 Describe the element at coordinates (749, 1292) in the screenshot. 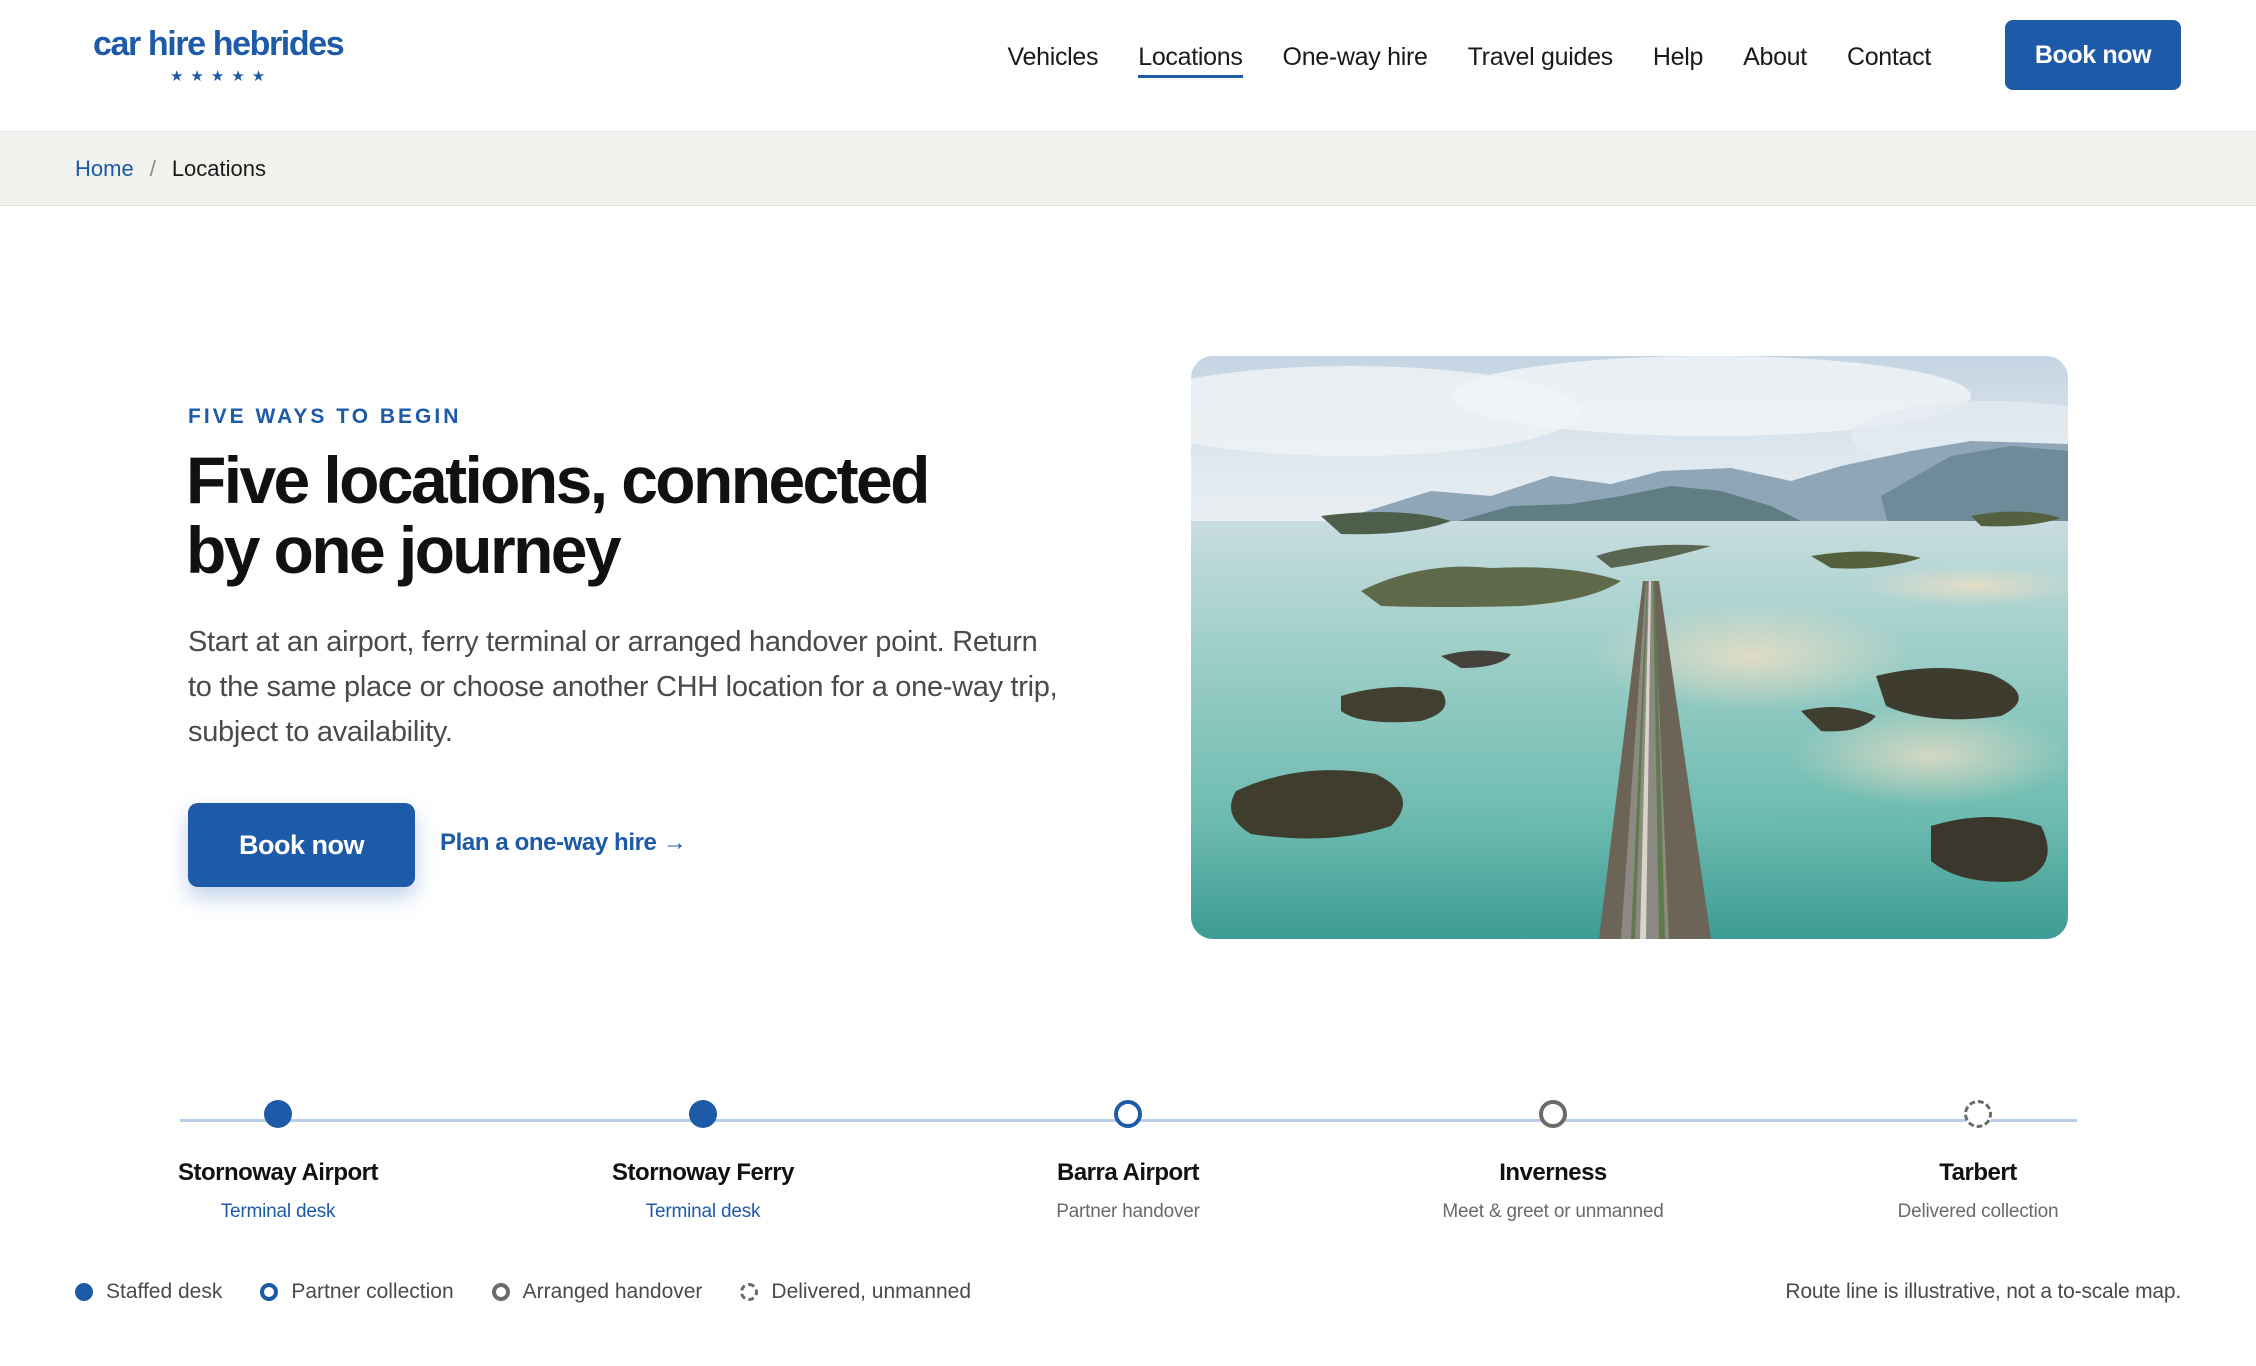

I see `delivered-unmanned-icon` at that location.